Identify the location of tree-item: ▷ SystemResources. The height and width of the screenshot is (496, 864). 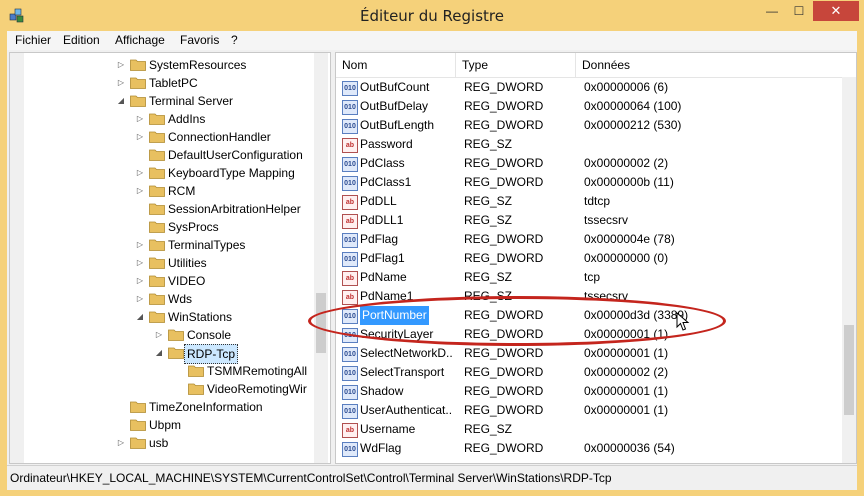
(160, 65).